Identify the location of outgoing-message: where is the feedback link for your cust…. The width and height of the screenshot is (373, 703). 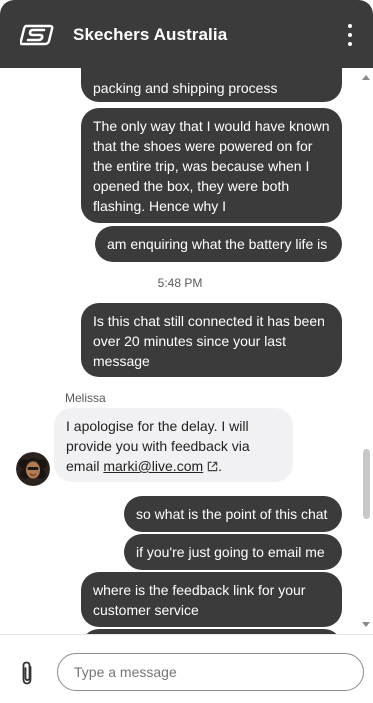
(211, 599).